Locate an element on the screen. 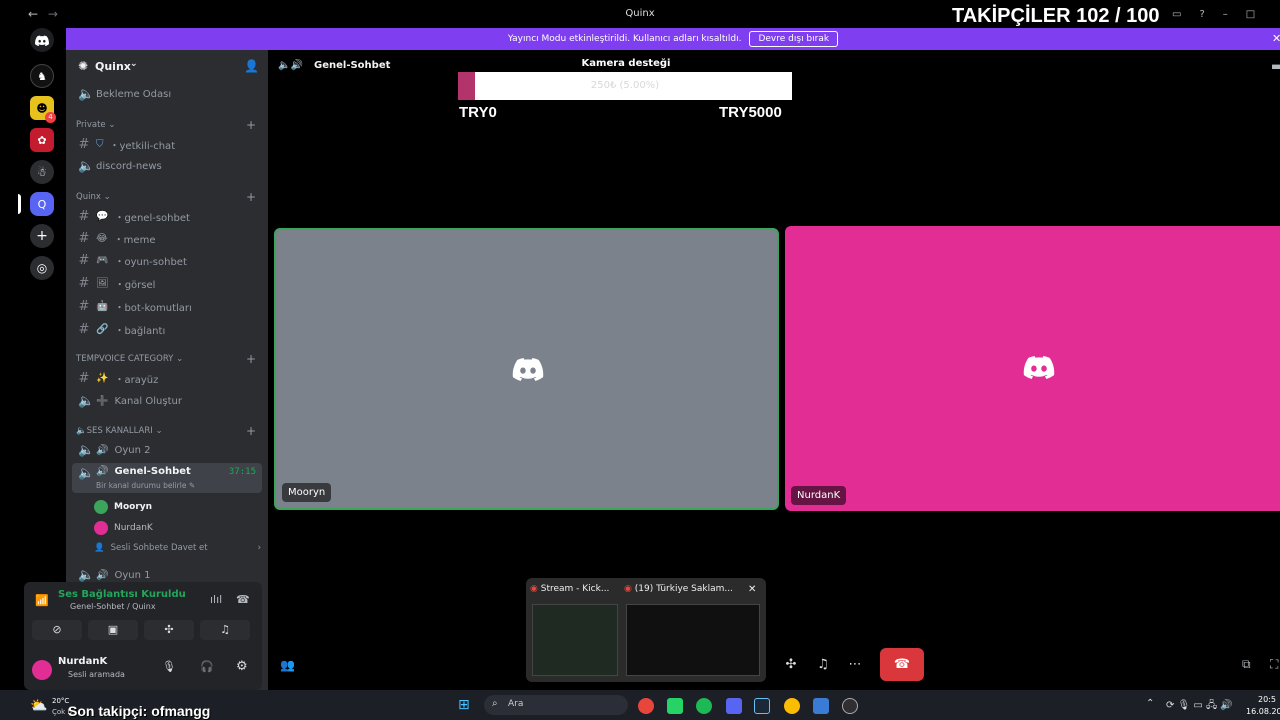 This screenshot has width=1280, height=720. banner-close-icon: ✕ is located at coordinates (1276, 38).